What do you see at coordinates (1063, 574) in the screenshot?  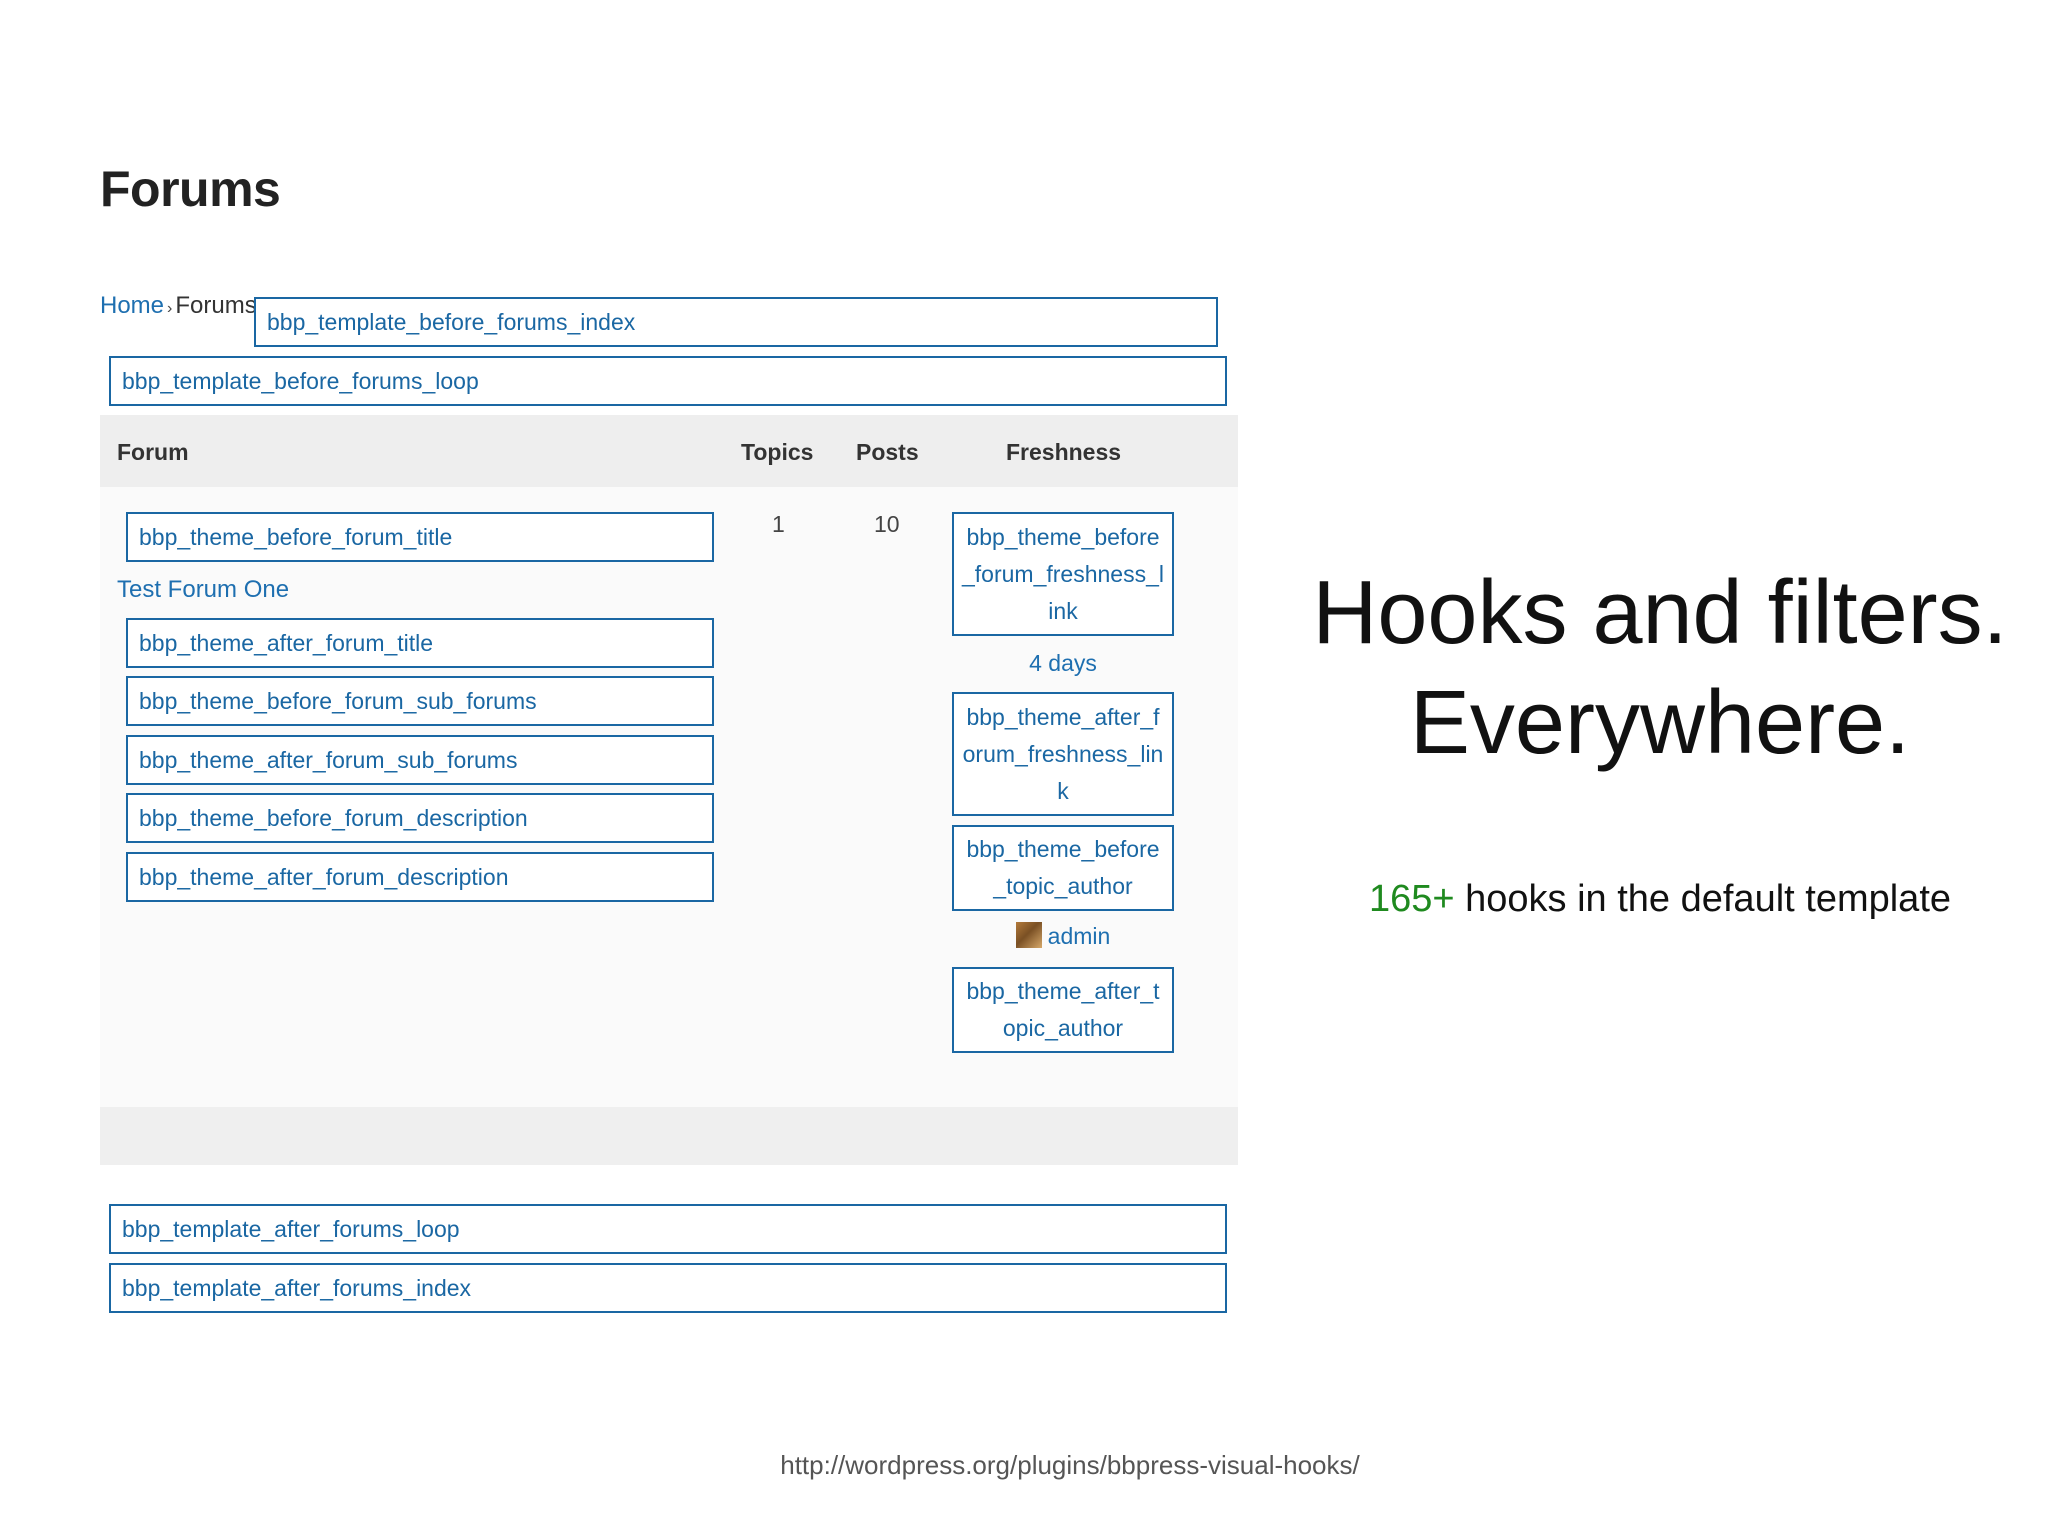 I see `hook-before-forum-freshness-link: bbp_theme_before_forum_freshness_link` at bounding box center [1063, 574].